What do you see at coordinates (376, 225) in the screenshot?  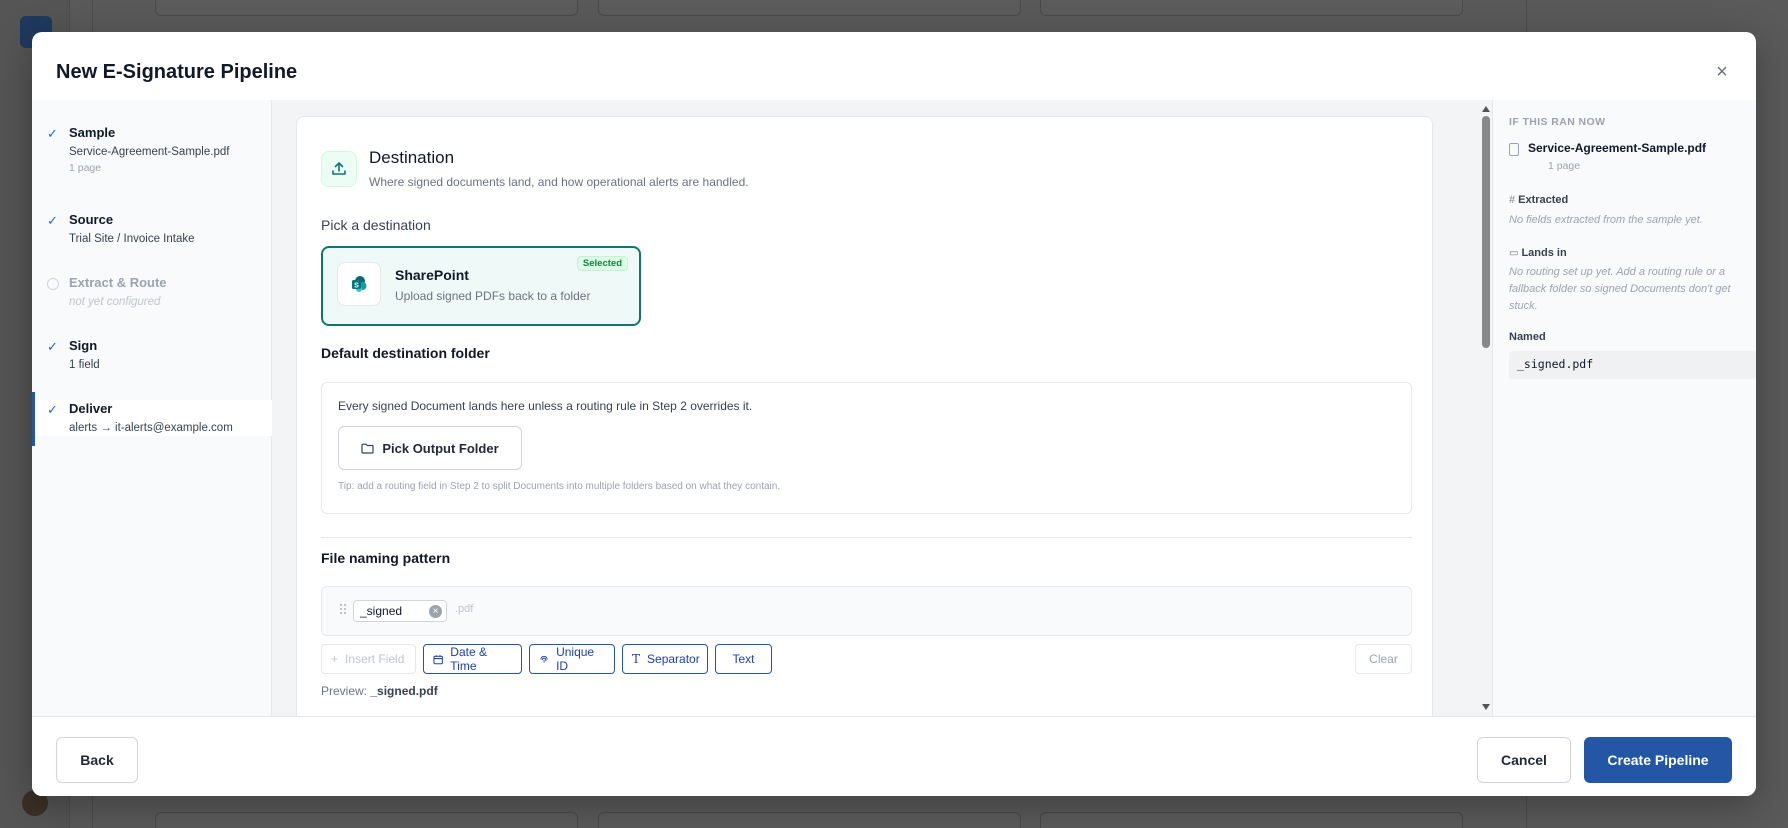 I see `pick-destination-label: Pick a destination` at bounding box center [376, 225].